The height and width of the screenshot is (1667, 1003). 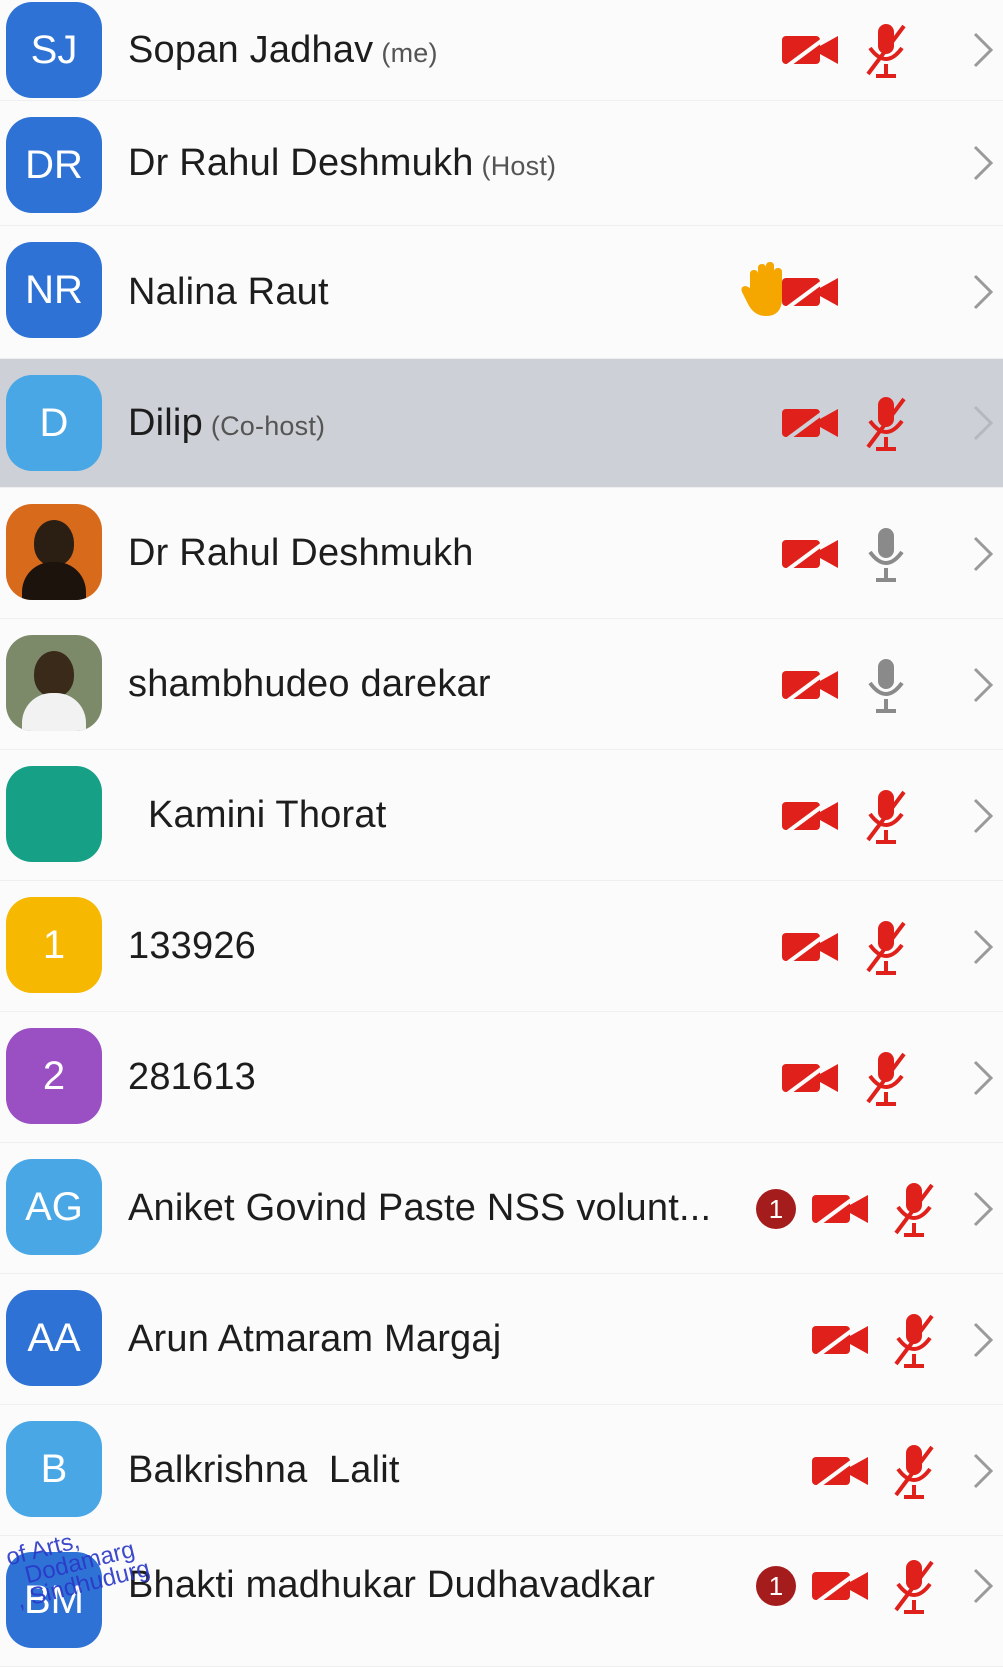 I want to click on participant-name: Dilip (Co-host), so click(x=227, y=423).